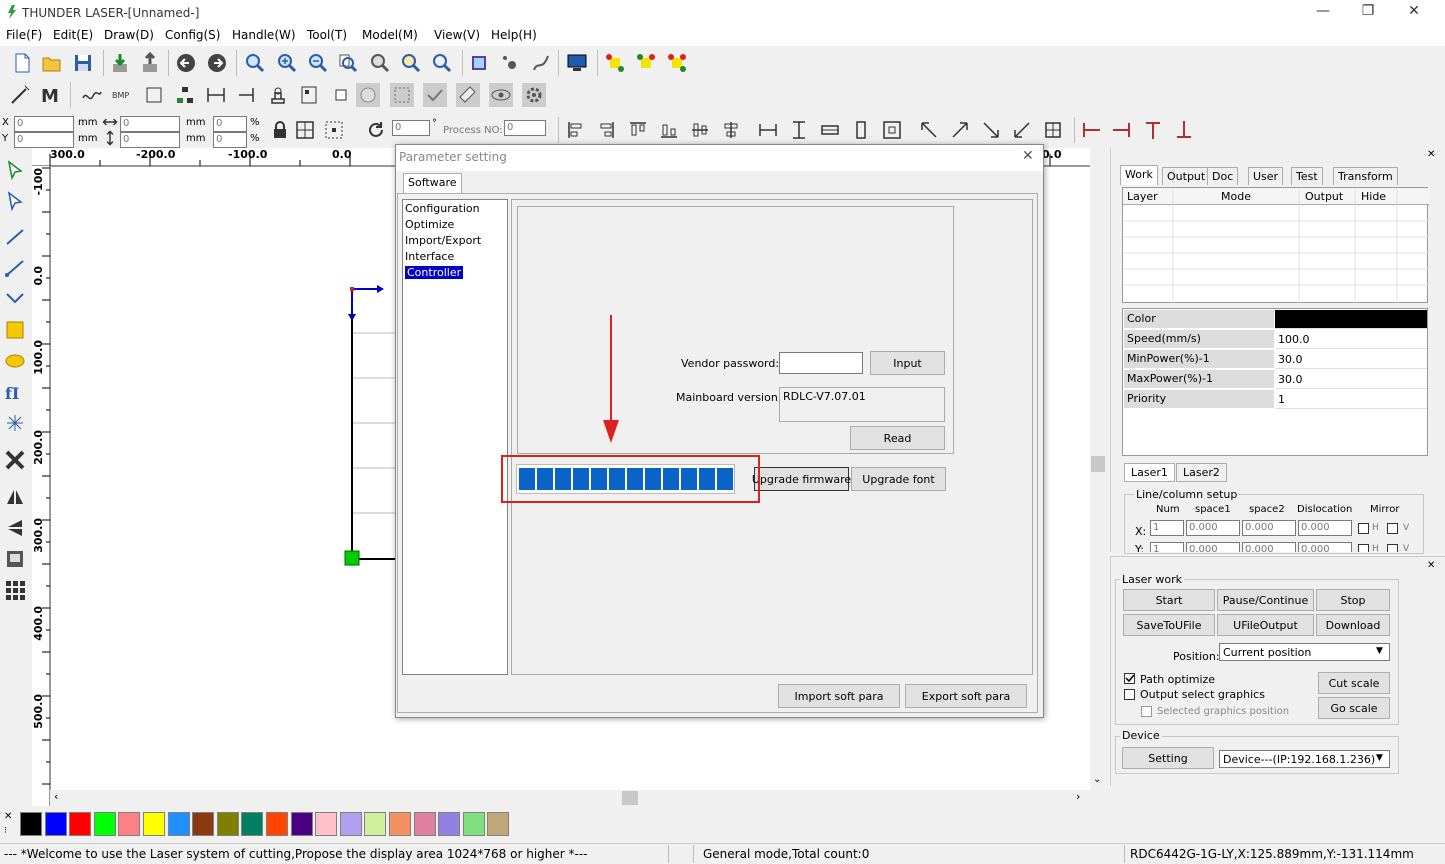 This screenshot has height=864, width=1445. Describe the element at coordinates (1098, 478) in the screenshot. I see `canvas-vscroll: ⌄` at that location.